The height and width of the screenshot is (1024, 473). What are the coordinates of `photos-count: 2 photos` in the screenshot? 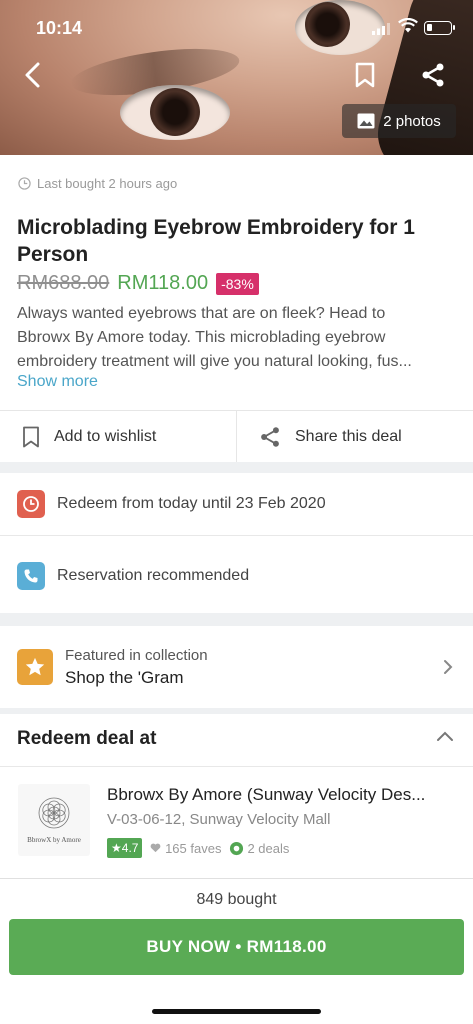 It's located at (412, 121).